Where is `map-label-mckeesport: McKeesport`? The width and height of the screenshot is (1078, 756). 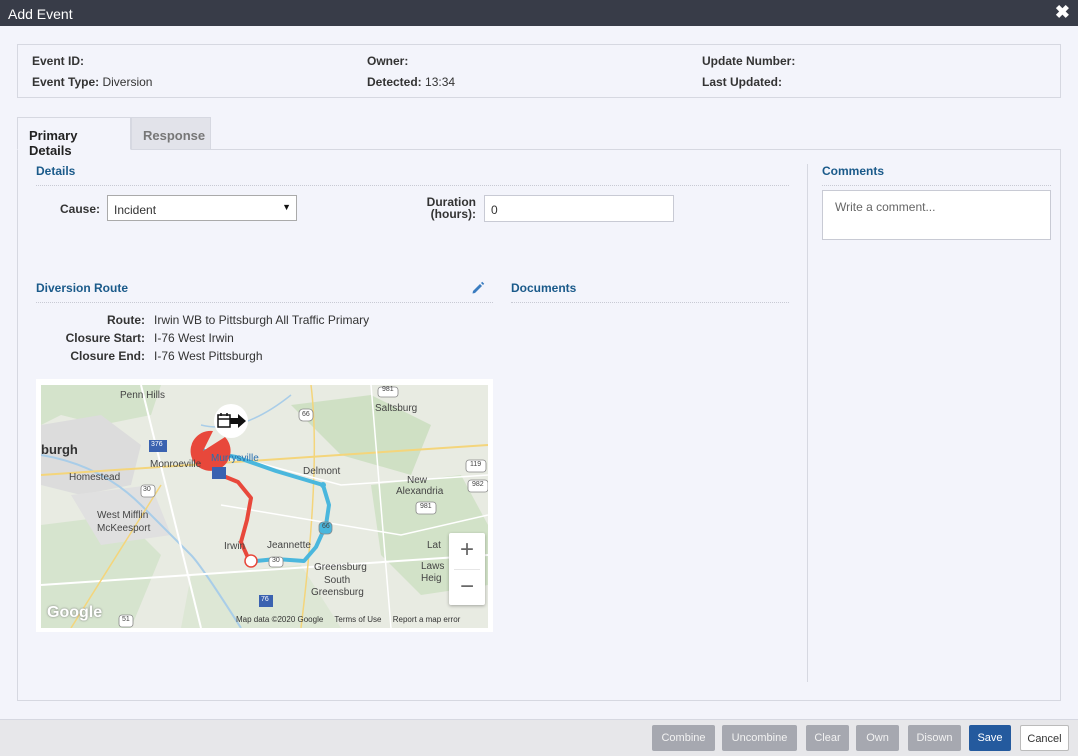 map-label-mckeesport: McKeesport is located at coordinates (124, 528).